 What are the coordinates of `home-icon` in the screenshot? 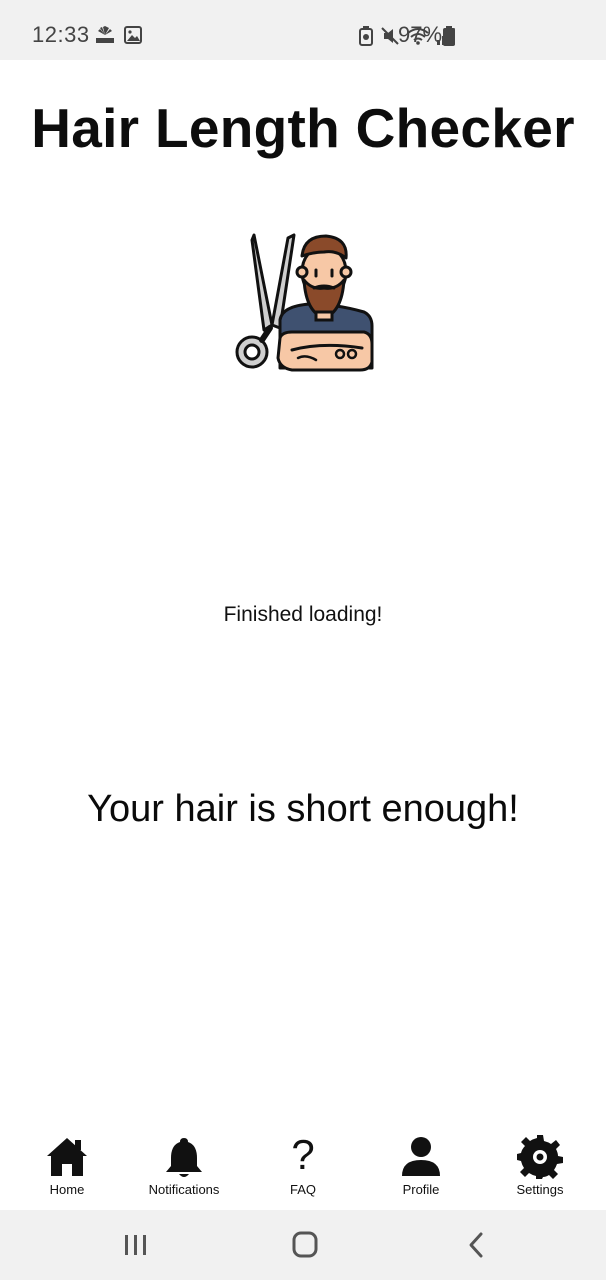 It's located at (67, 1157).